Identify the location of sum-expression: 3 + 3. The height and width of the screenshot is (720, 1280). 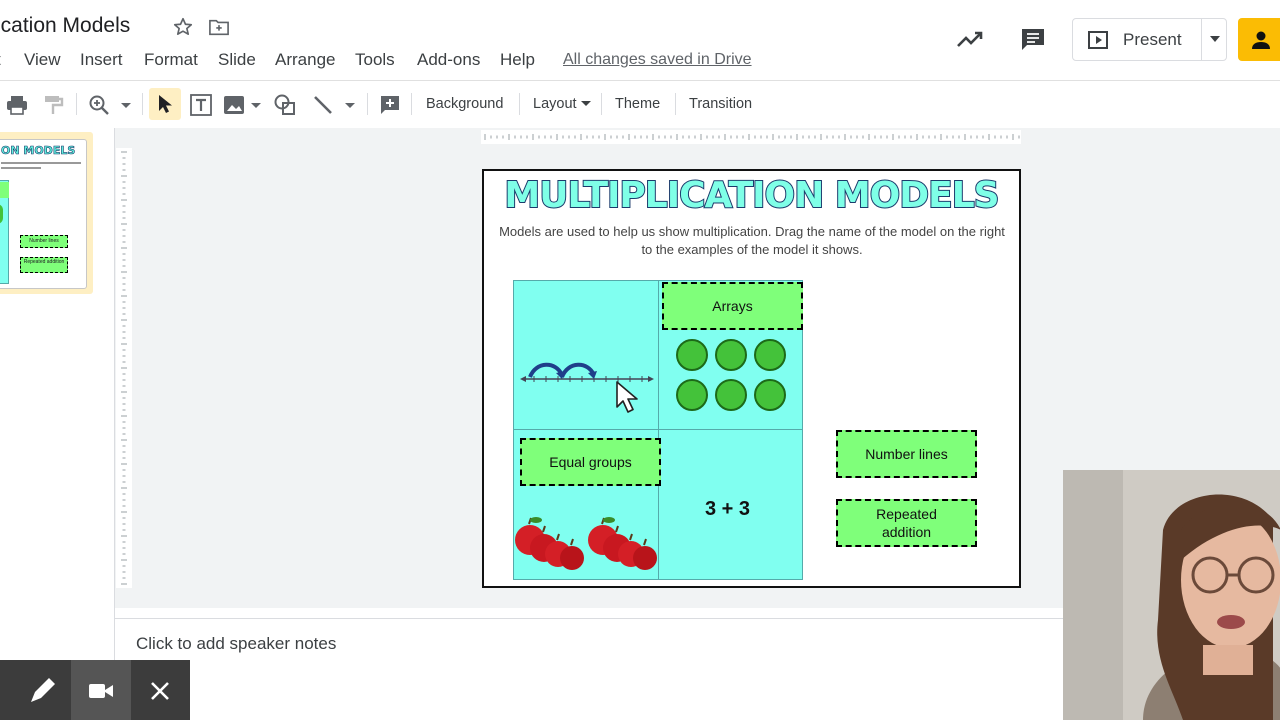
(728, 509).